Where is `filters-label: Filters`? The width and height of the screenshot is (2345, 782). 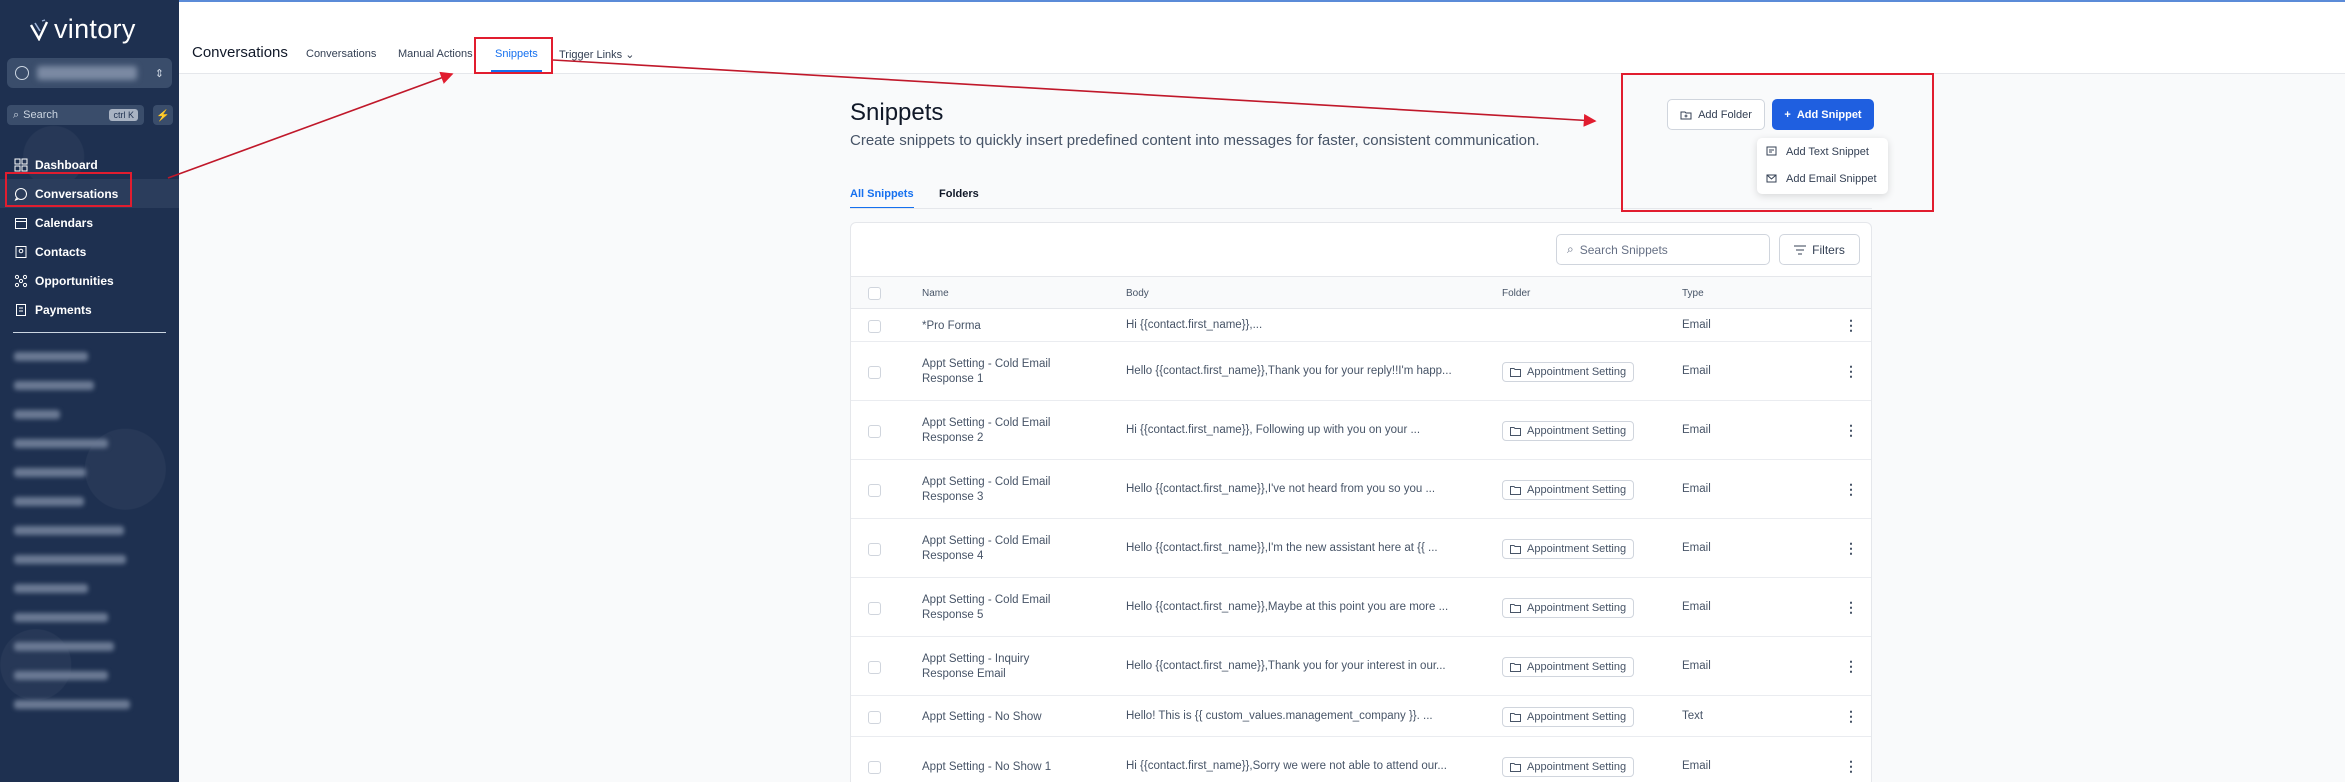 filters-label: Filters is located at coordinates (1828, 249).